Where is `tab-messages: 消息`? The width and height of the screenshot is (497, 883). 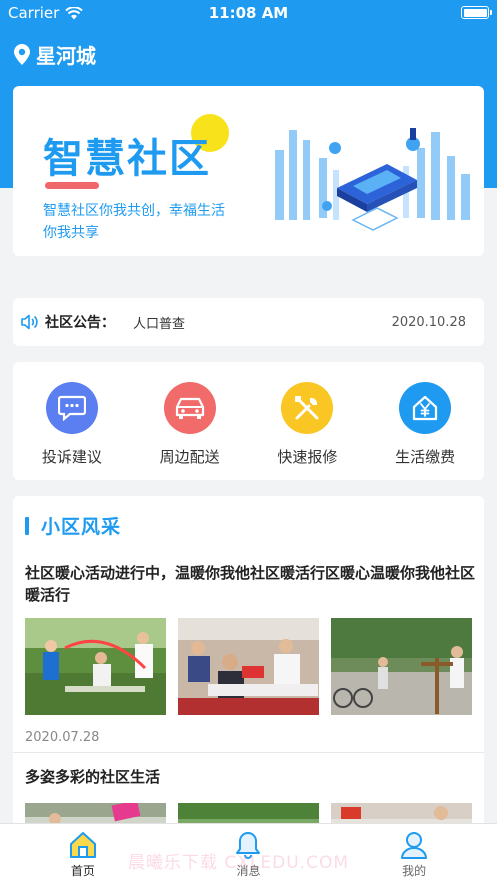 tab-messages: 消息 is located at coordinates (248, 853).